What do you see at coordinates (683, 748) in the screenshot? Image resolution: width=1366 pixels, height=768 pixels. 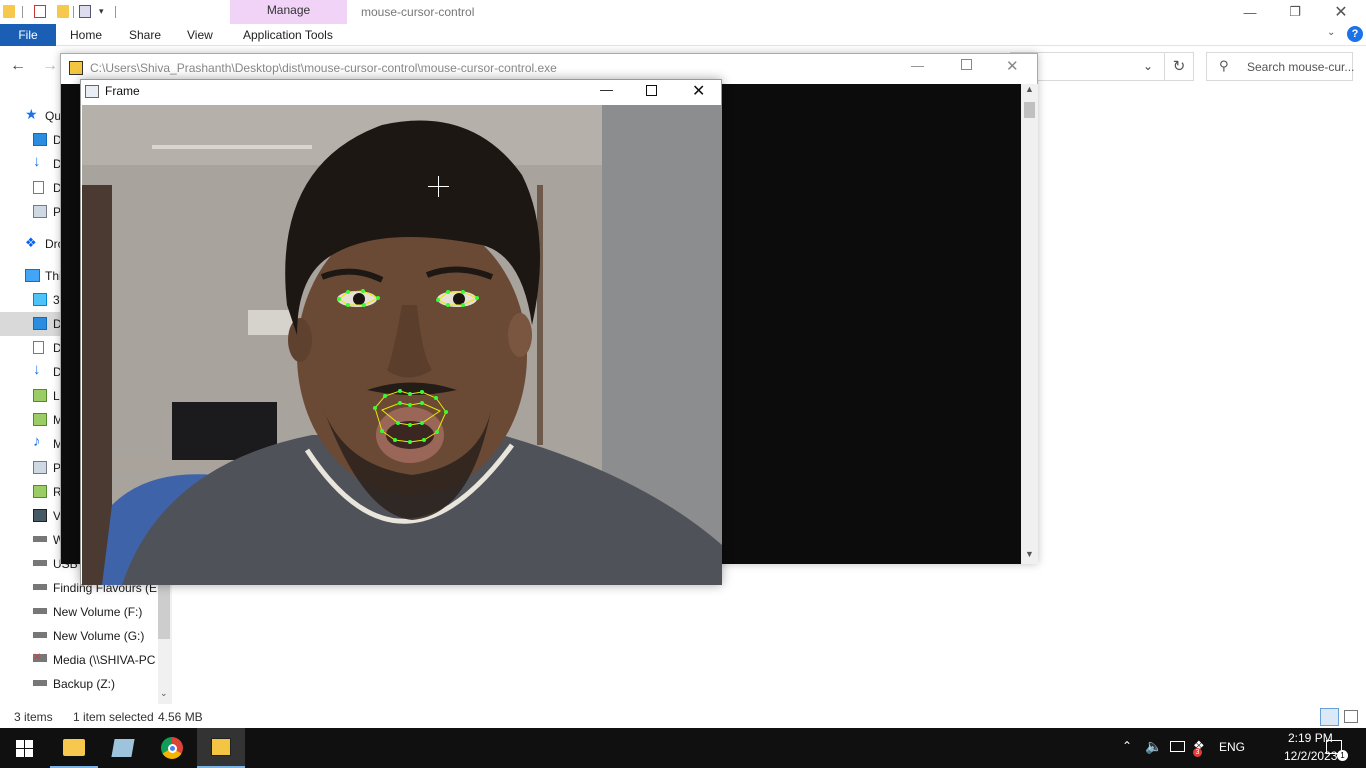 I see `taskbar: ⌃ 🔈 ❖ 3 ENG 2:19 PM 12/2/2023 1` at bounding box center [683, 748].